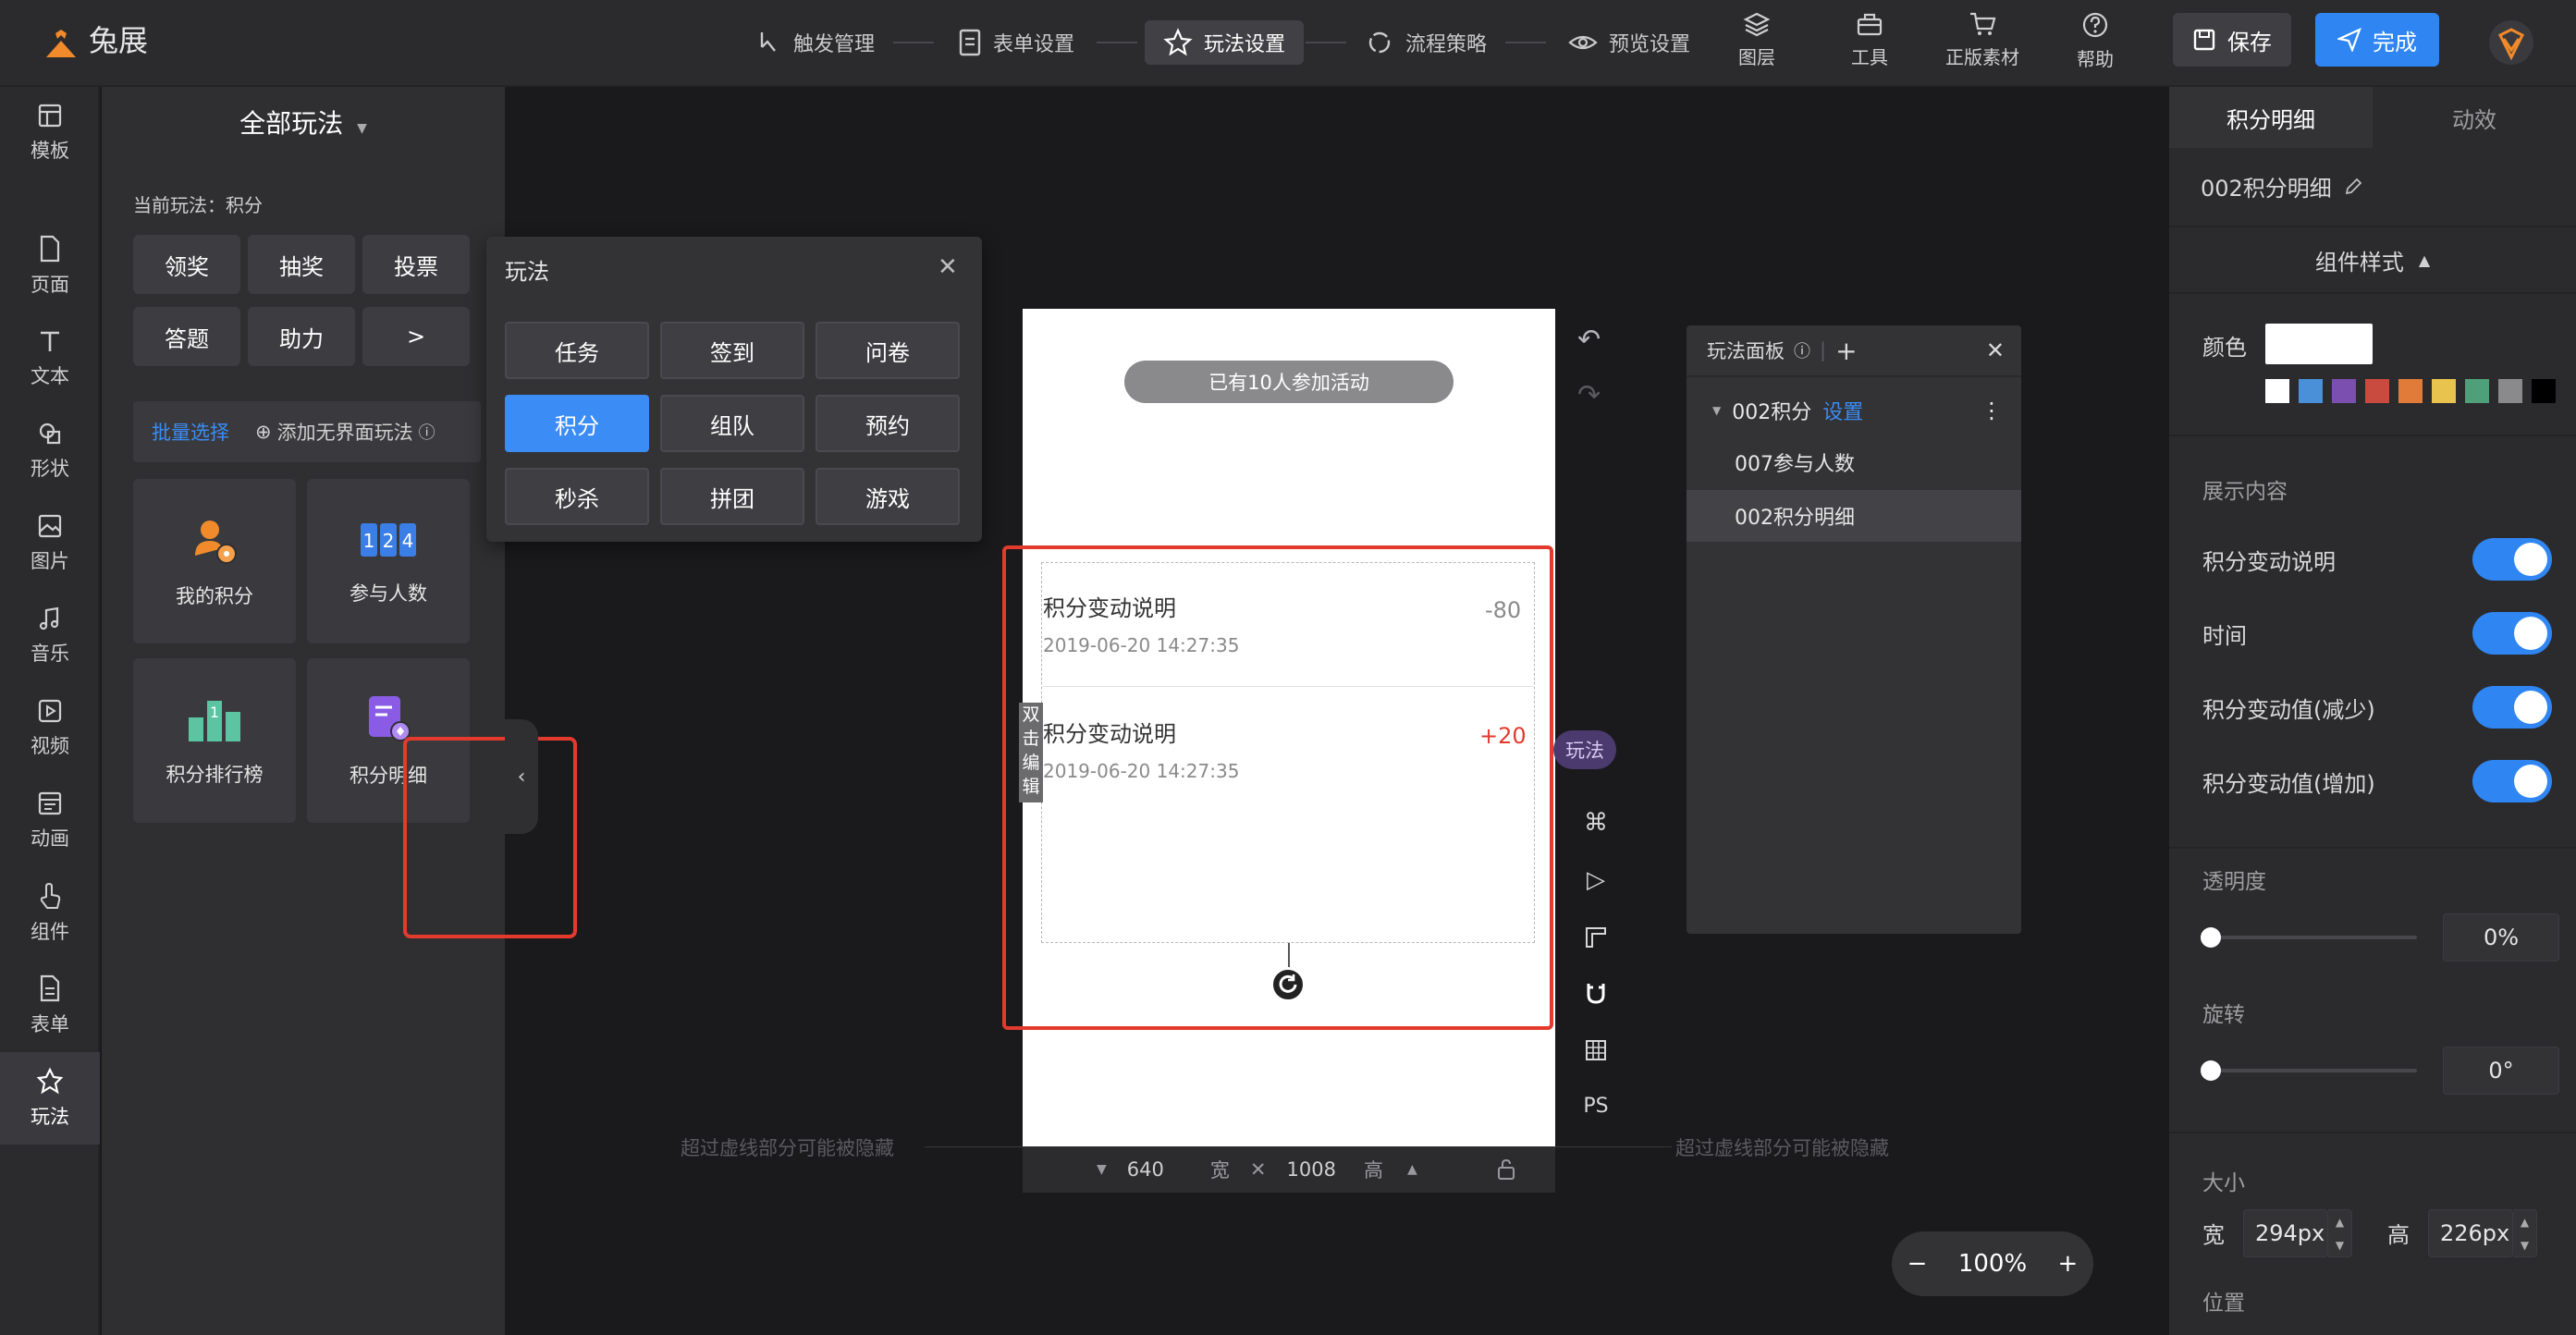 The height and width of the screenshot is (1335, 2576). Describe the element at coordinates (50, 451) in the screenshot. I see `nav-shape: 形状` at that location.